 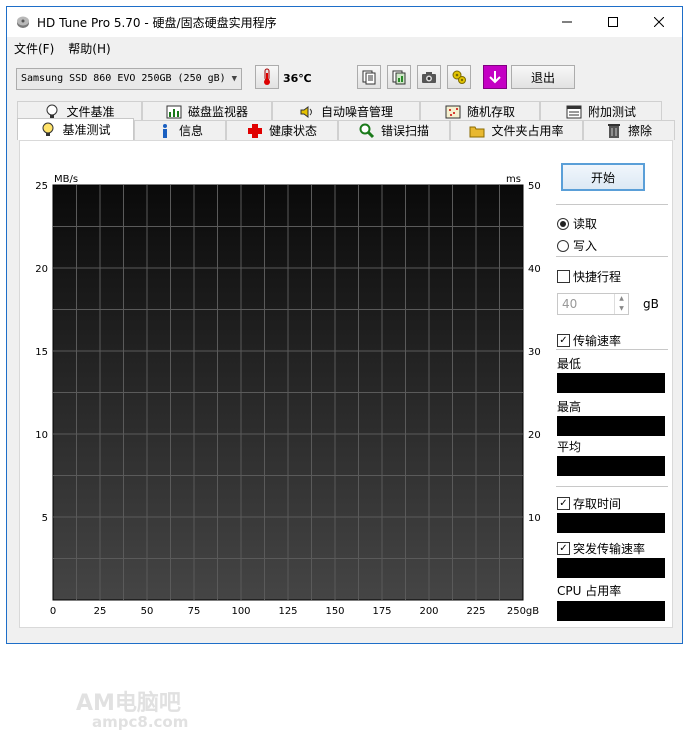 I want to click on copy-text-button, so click(x=369, y=77).